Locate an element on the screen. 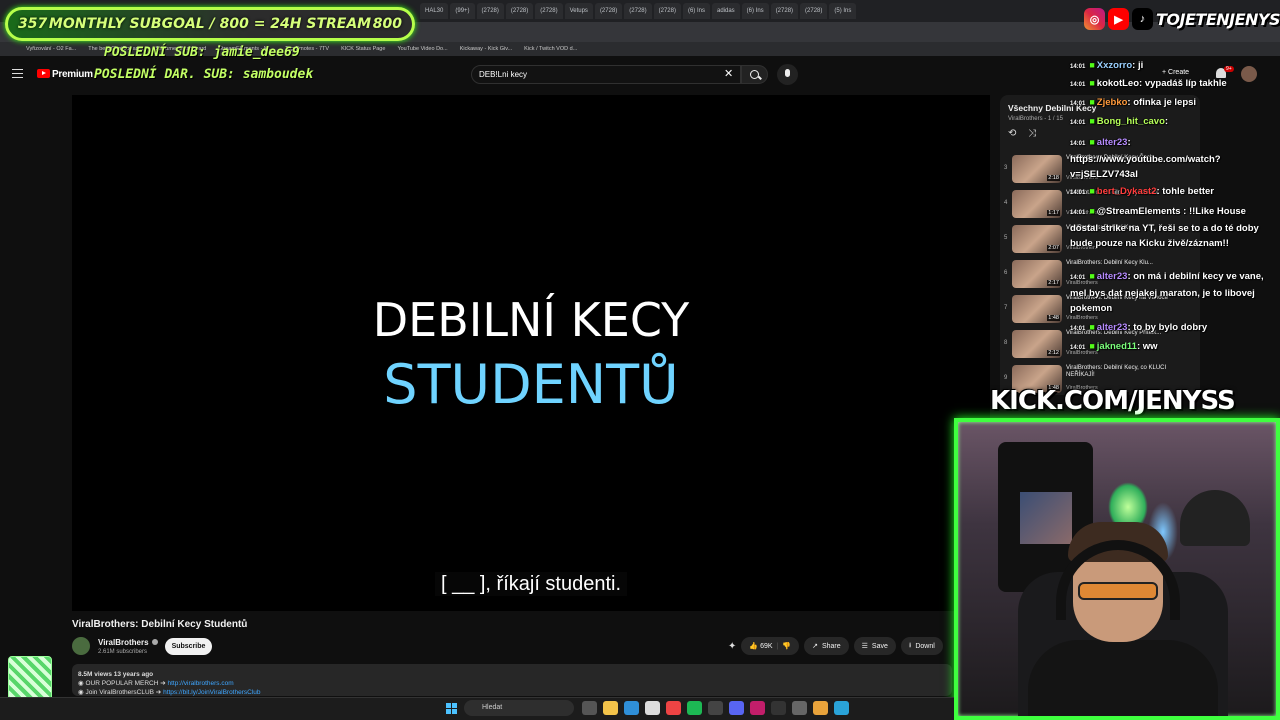  store-icon is located at coordinates (652, 708).